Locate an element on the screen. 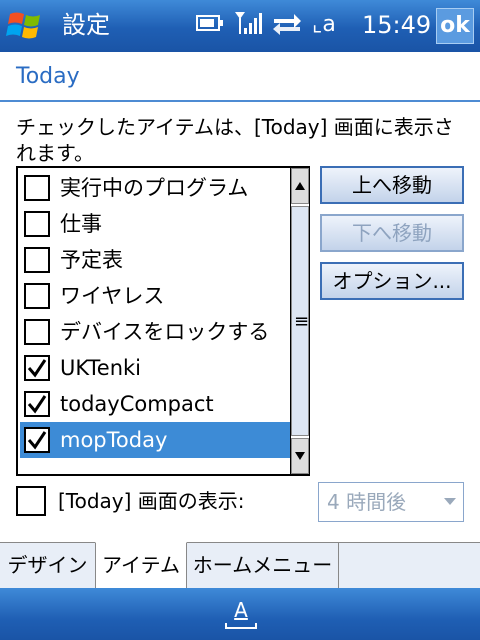  sync-arrows-icon is located at coordinates (287, 25).